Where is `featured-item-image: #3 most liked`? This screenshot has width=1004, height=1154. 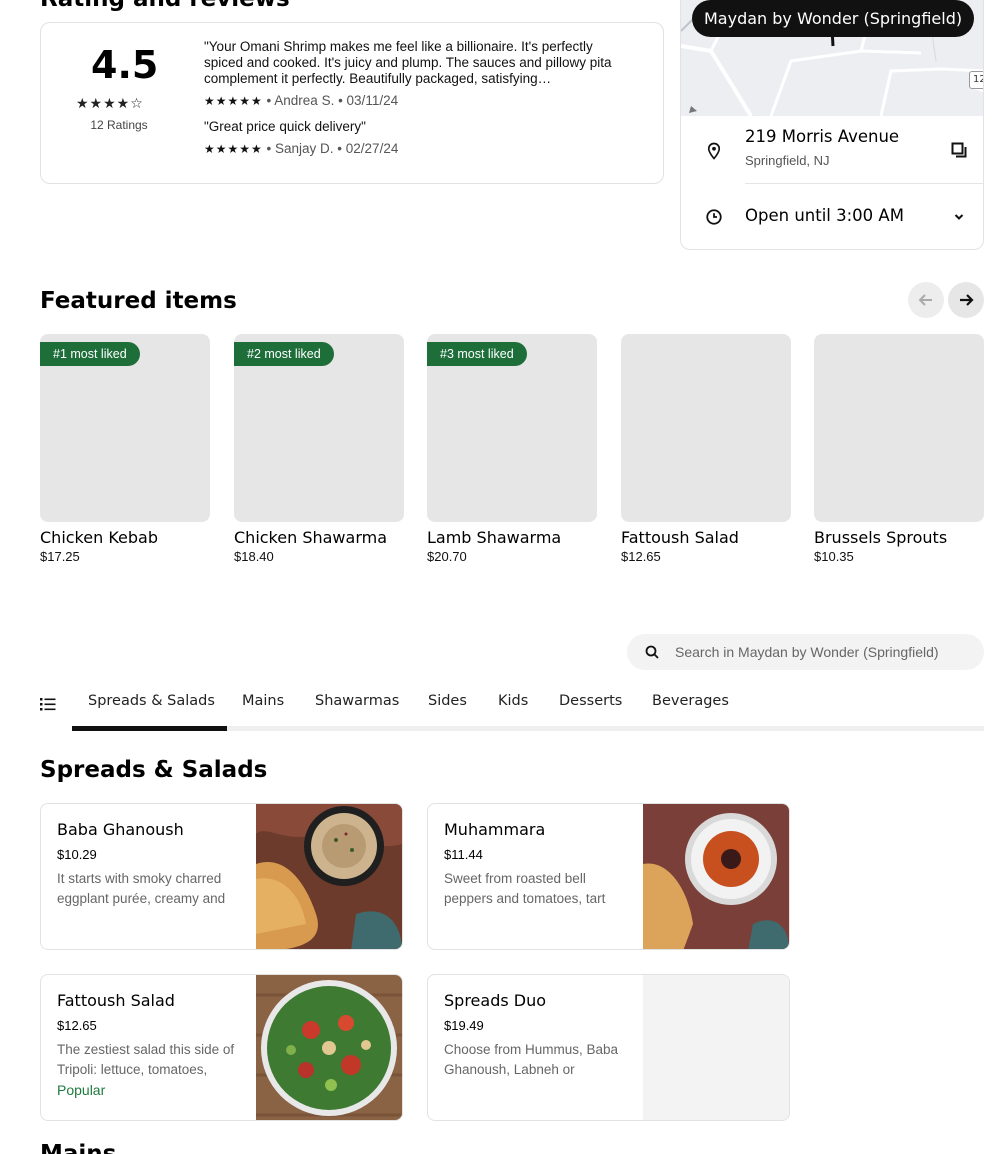 featured-item-image: #3 most liked is located at coordinates (512, 428).